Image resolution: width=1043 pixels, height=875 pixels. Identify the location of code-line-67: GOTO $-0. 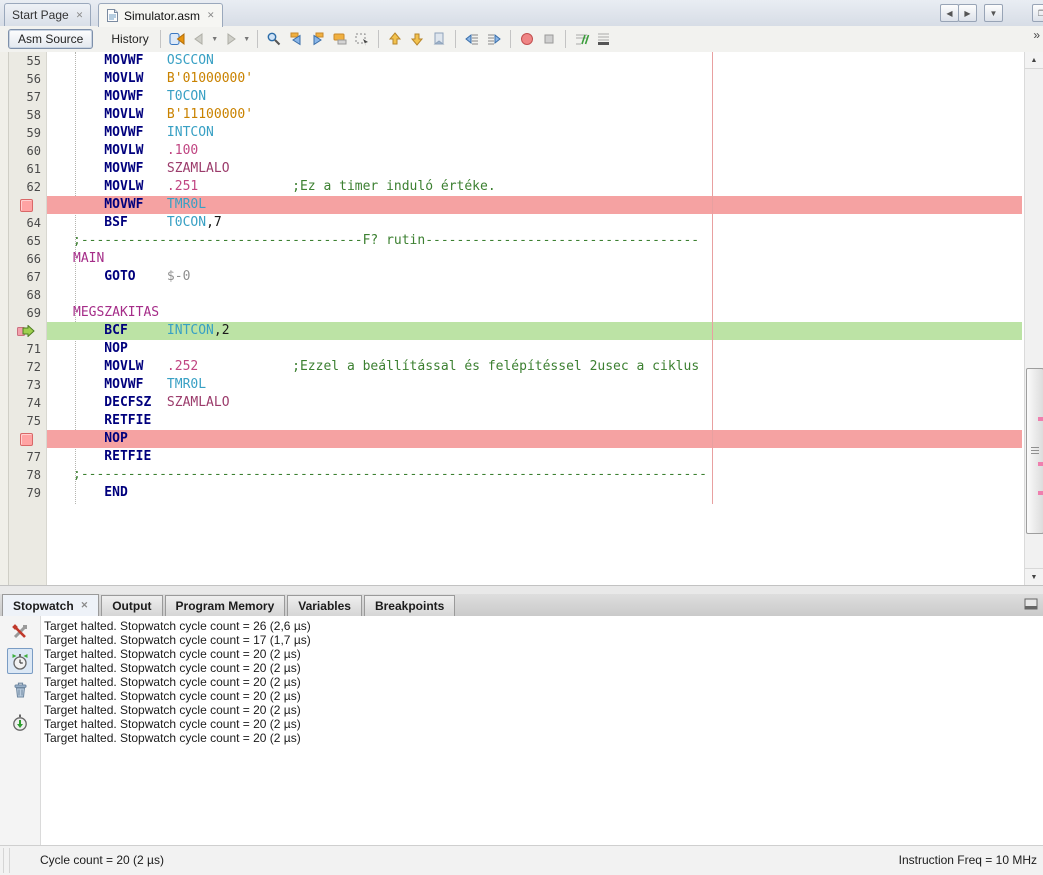
(534, 277).